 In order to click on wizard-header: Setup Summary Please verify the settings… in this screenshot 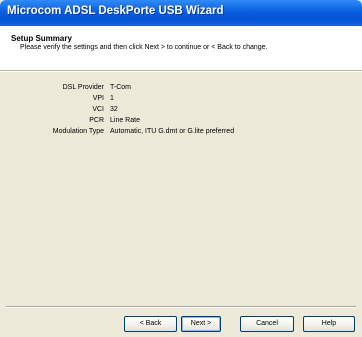, I will do `click(181, 48)`.